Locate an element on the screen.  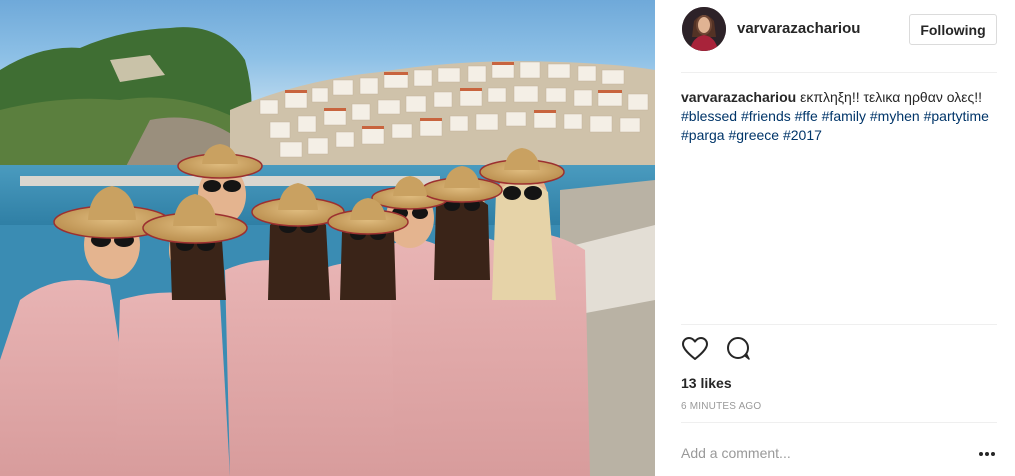
hashtag-link: #friends is located at coordinates (766, 116).